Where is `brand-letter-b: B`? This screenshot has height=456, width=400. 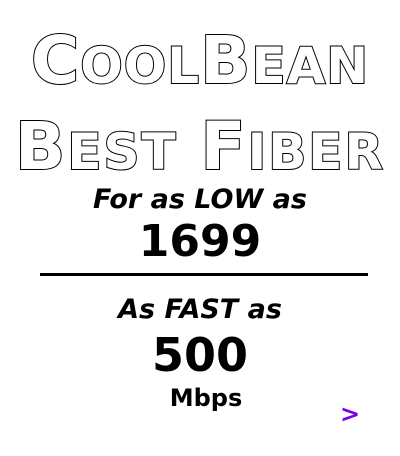 brand-letter-b: B is located at coordinates (225, 60).